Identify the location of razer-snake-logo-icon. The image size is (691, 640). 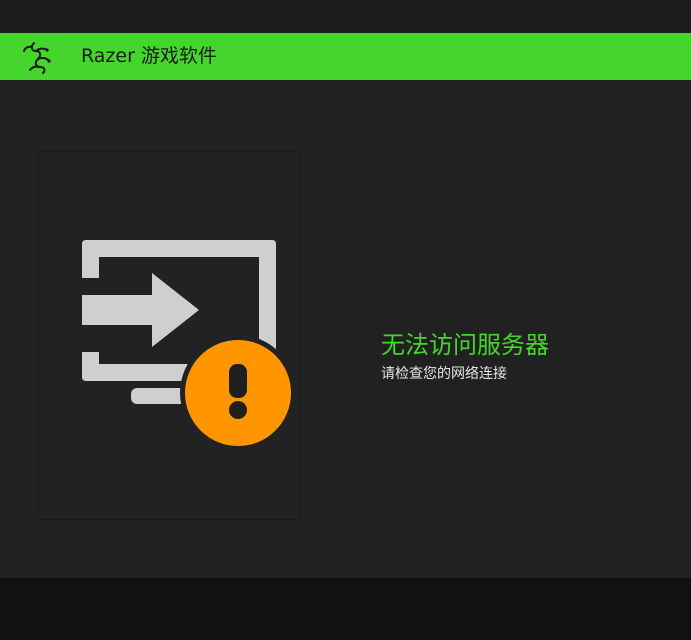
(40, 57).